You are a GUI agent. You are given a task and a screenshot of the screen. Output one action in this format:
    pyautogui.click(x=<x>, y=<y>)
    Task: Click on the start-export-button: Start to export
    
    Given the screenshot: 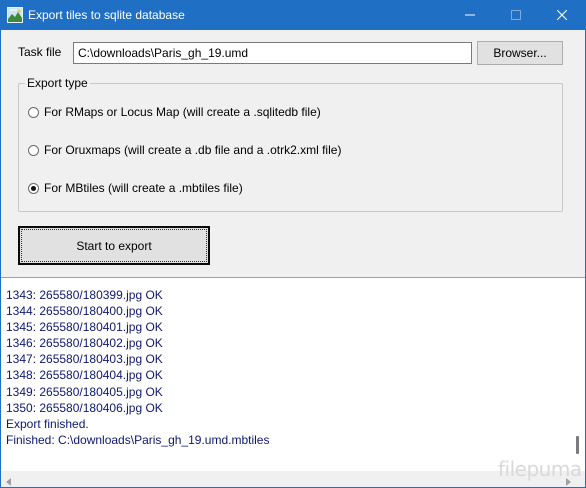 What is the action you would take?
    pyautogui.click(x=114, y=245)
    